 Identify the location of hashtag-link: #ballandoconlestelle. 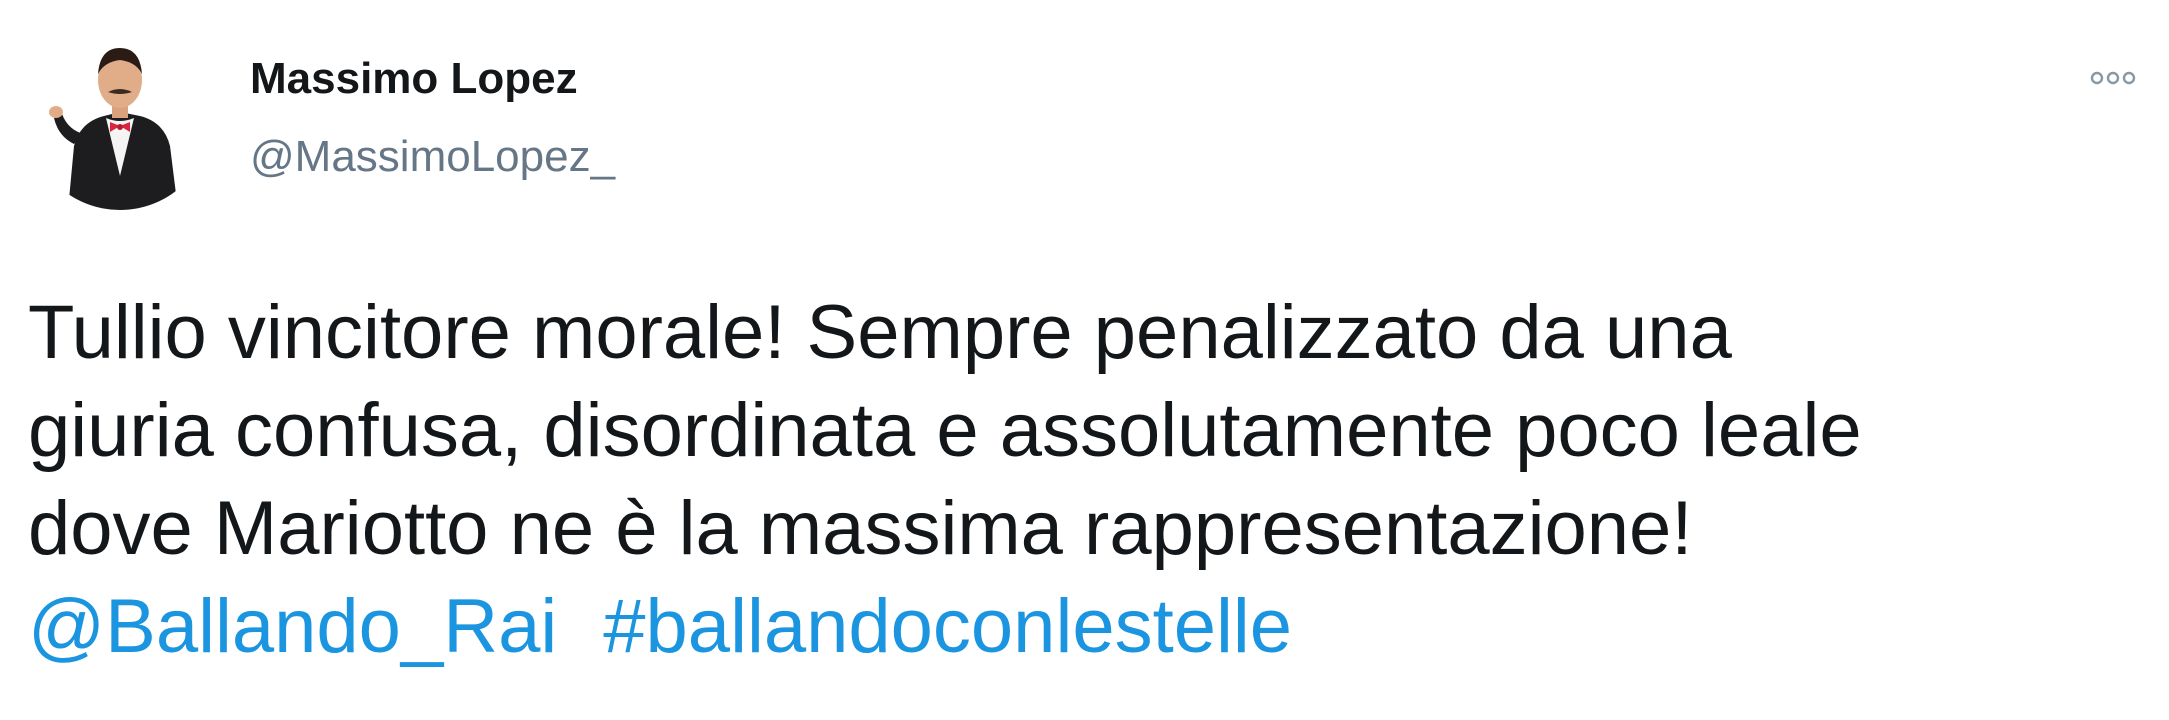
(947, 626).